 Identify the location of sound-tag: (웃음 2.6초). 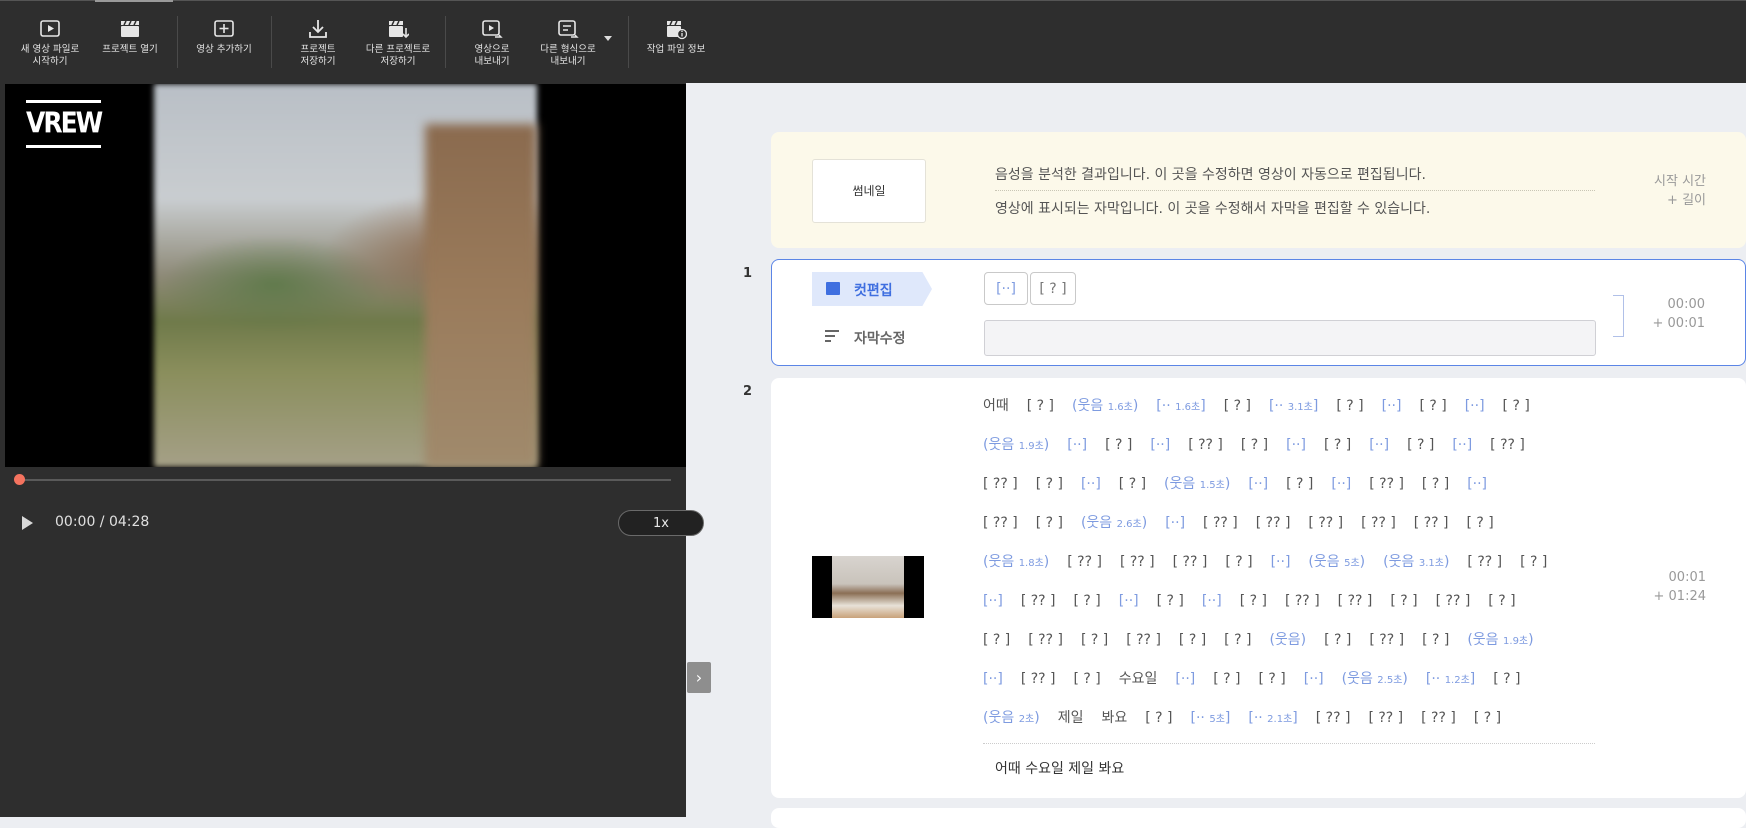
(1114, 524).